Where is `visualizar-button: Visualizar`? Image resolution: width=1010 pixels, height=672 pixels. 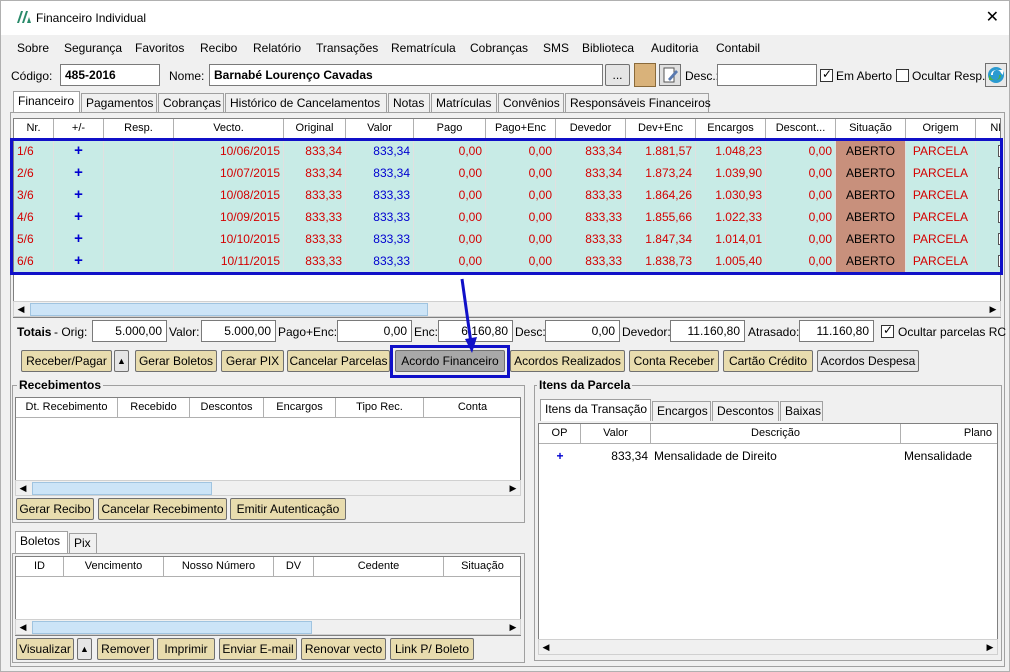 visualizar-button: Visualizar is located at coordinates (45, 649).